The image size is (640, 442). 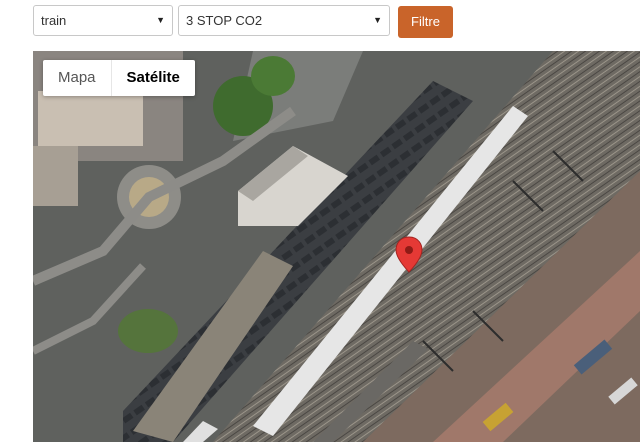 I want to click on mode-select: train ▼, so click(x=103, y=20).